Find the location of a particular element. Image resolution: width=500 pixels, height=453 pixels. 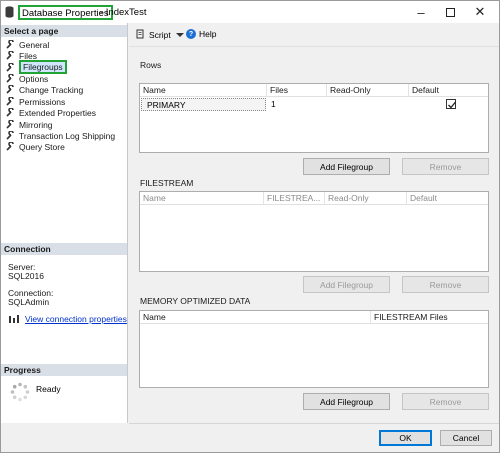

default-checkbox is located at coordinates (451, 104).